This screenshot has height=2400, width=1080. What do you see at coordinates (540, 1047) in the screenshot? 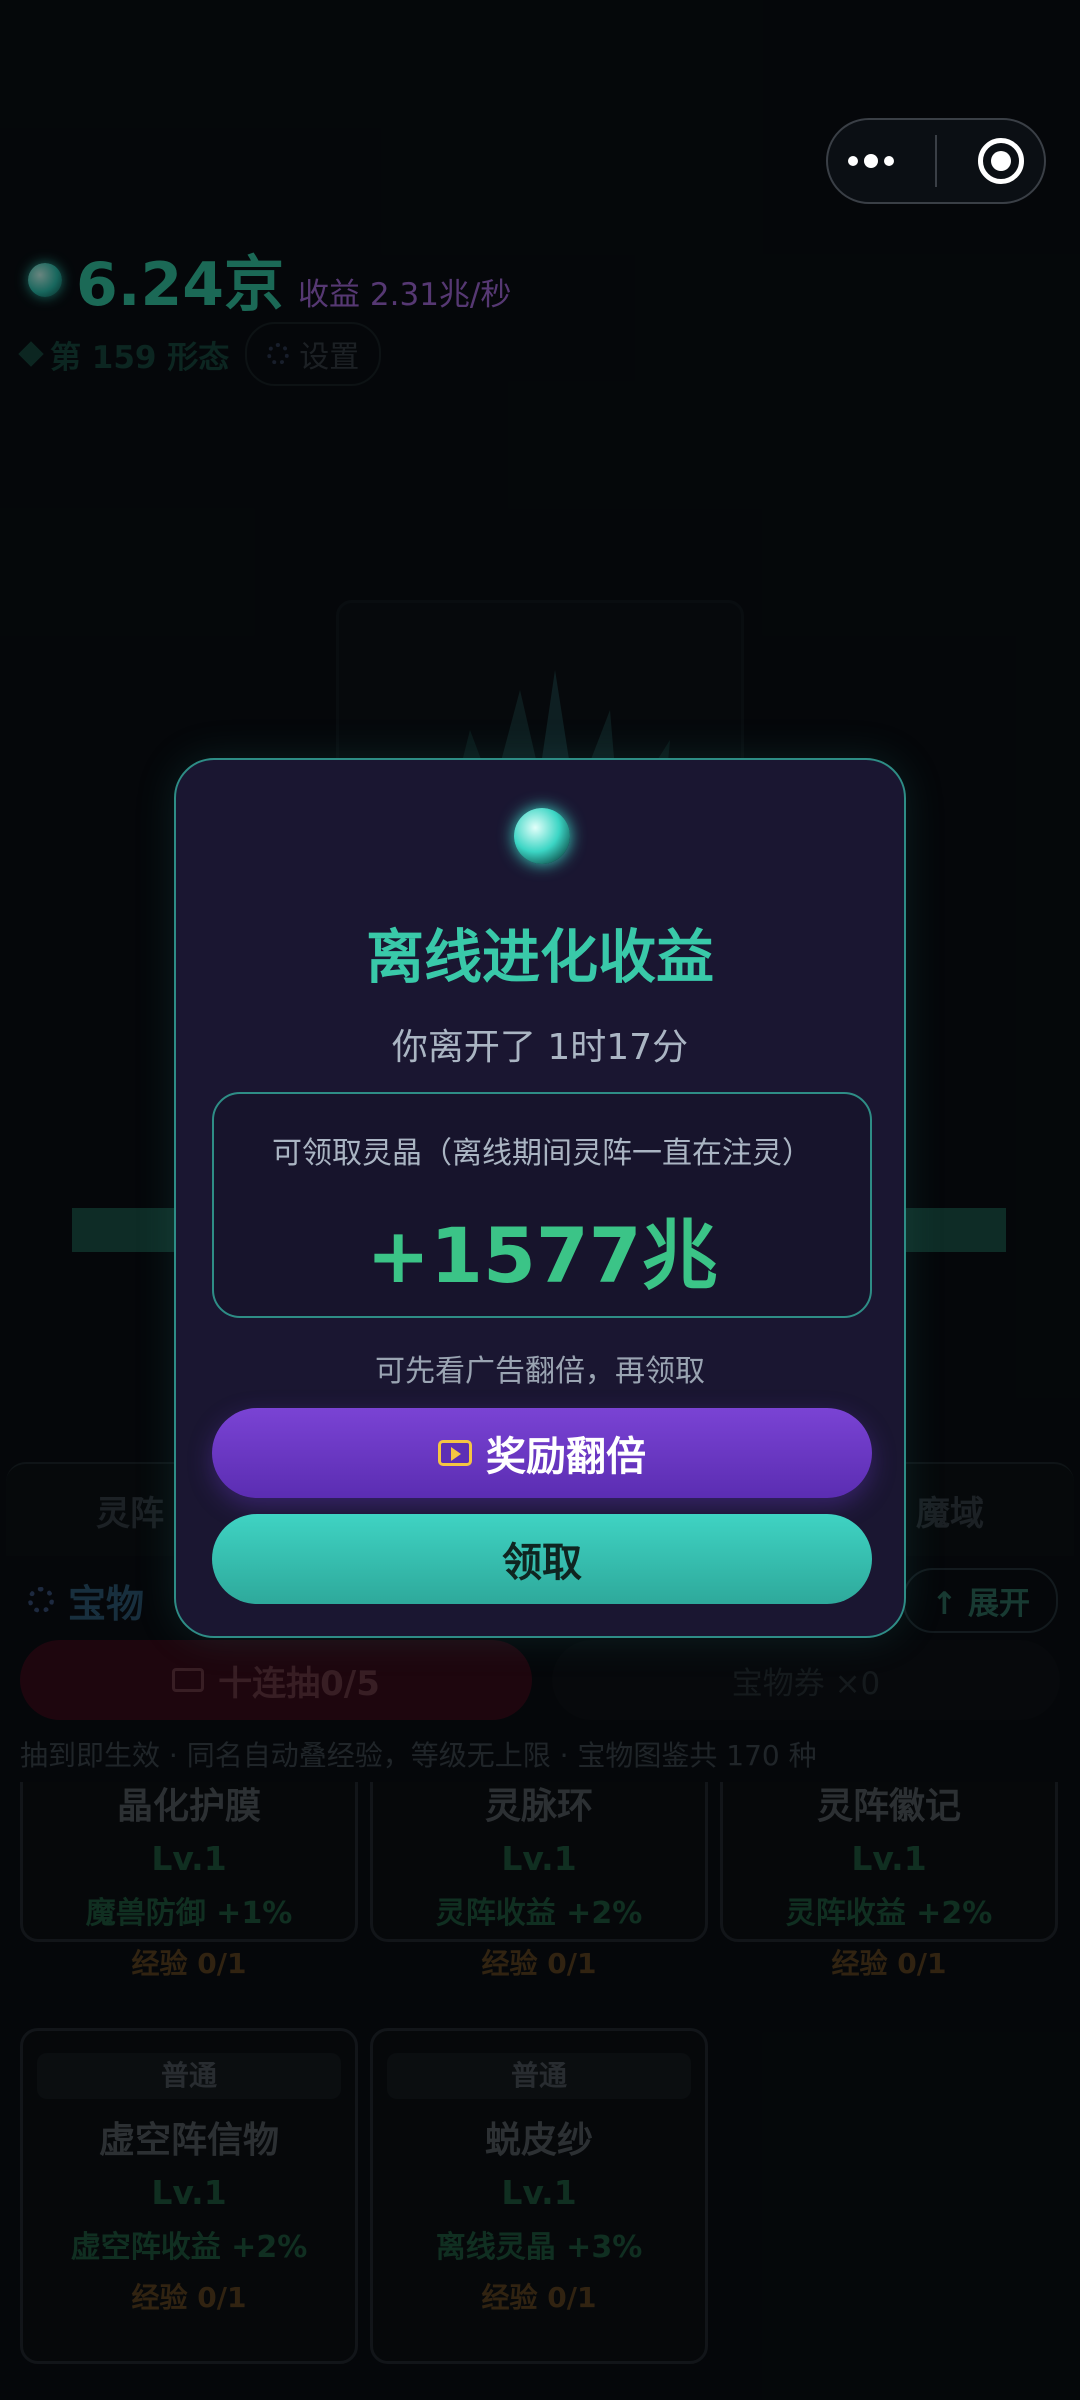
I see `away-duration: 你离开了 1时17分` at bounding box center [540, 1047].